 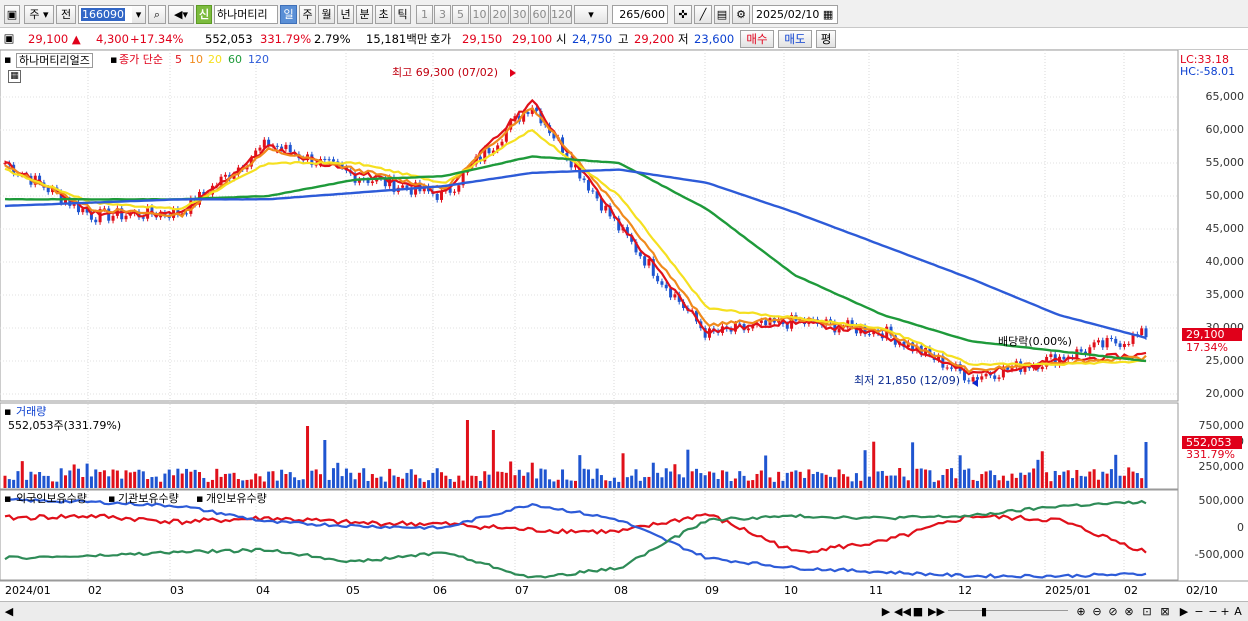 I want to click on compare-icon: ⊠, so click(x=1165, y=611).